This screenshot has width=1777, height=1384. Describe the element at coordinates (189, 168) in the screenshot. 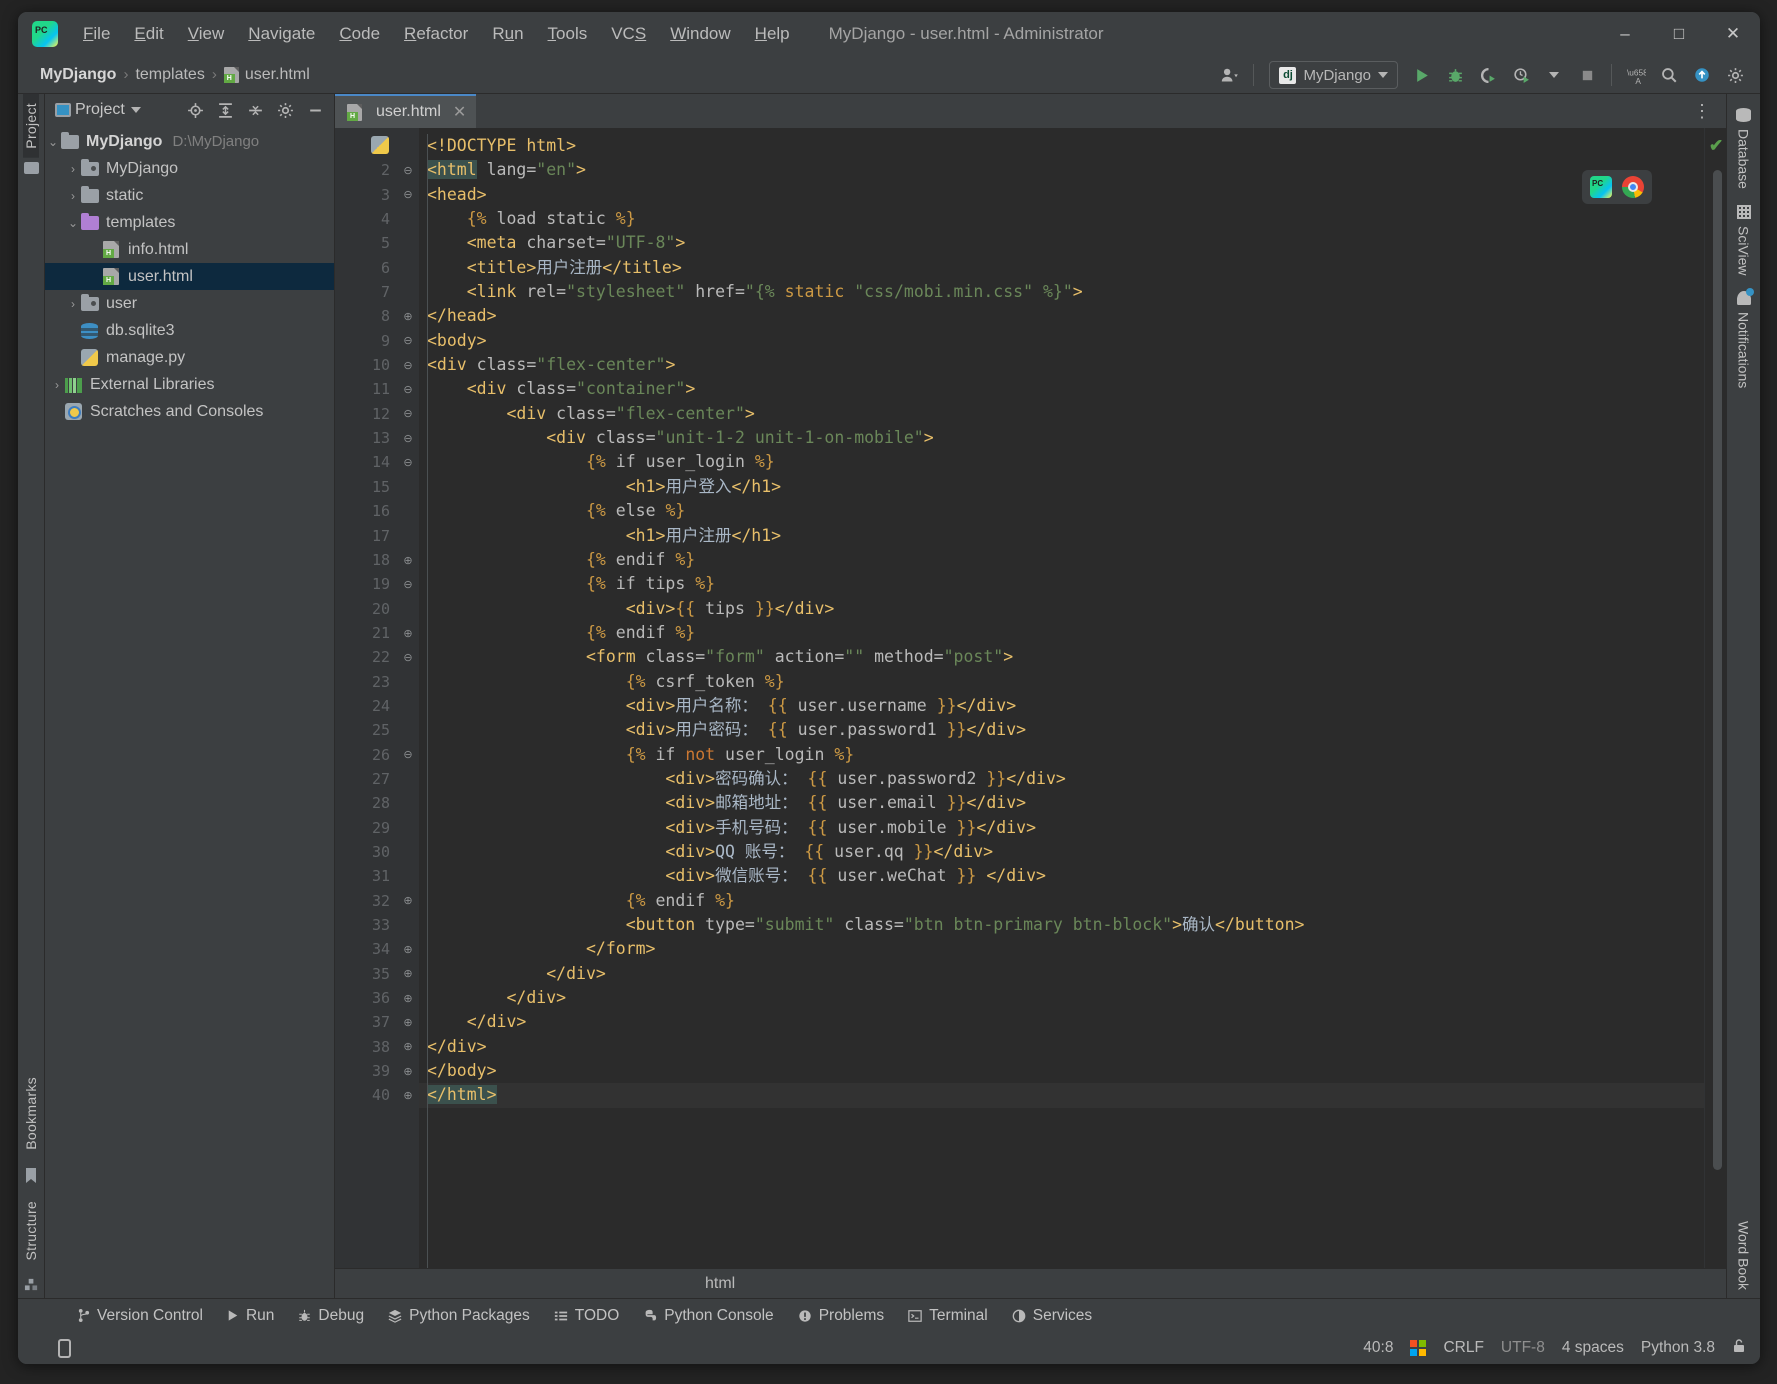

I see `tree-node-mydjango-module: › MyDjango` at that location.